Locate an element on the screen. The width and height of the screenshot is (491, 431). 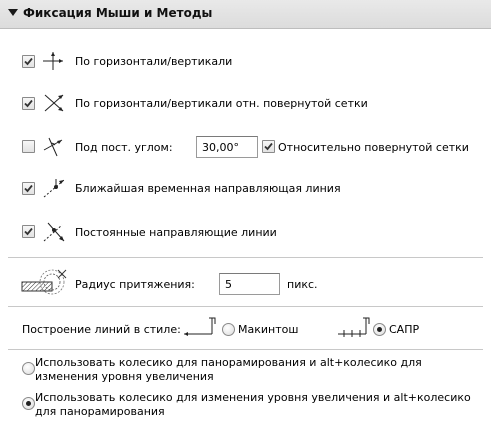
snap-horizontal-vertical-label: По горизонтали/вертикали is located at coordinates (154, 61).